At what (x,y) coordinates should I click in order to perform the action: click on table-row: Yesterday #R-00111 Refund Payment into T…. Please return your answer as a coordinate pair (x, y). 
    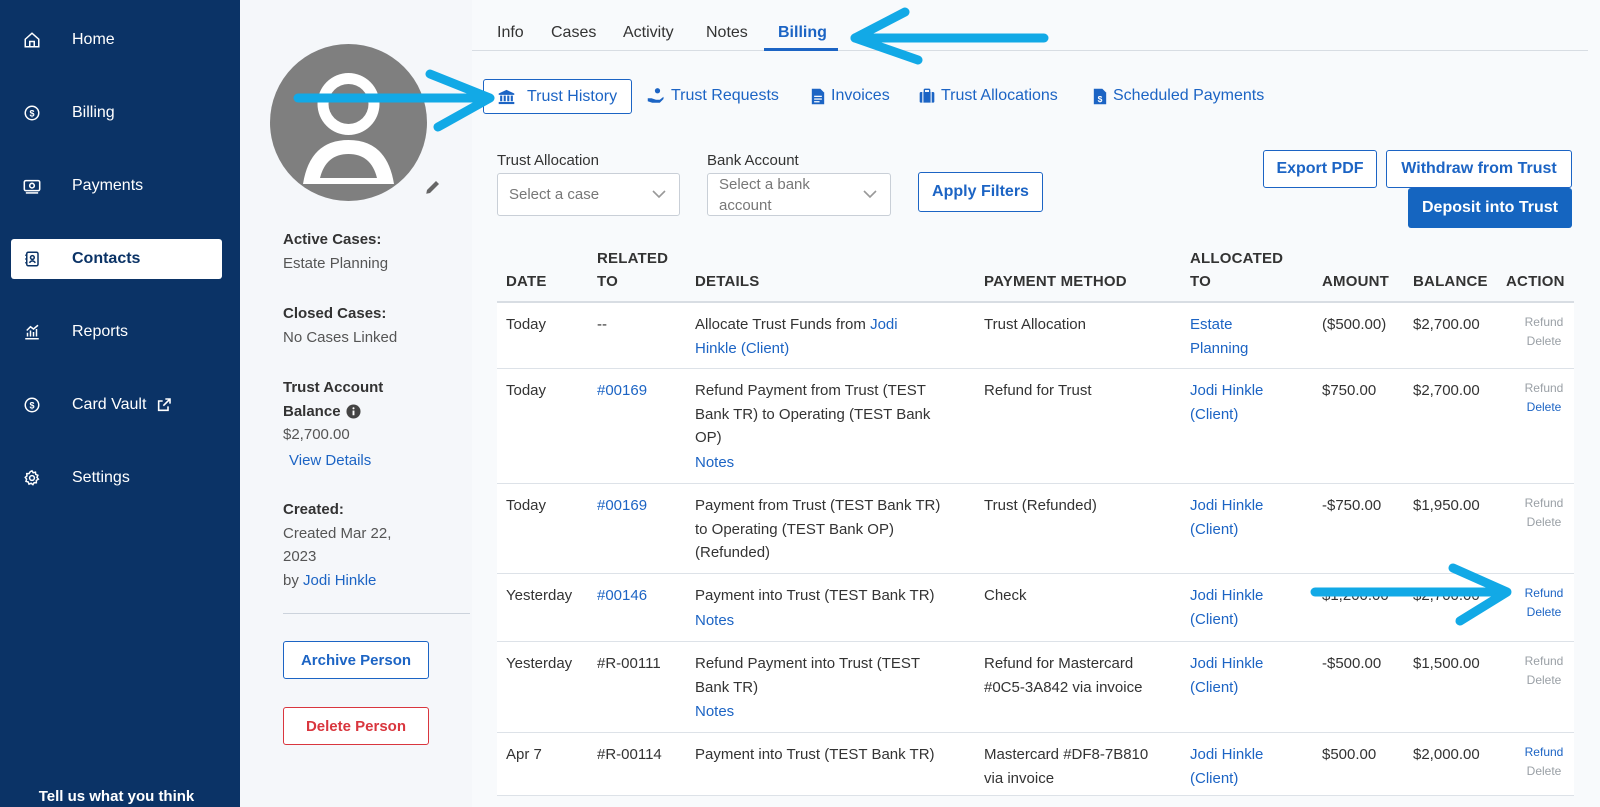
    Looking at the image, I should click on (1035, 687).